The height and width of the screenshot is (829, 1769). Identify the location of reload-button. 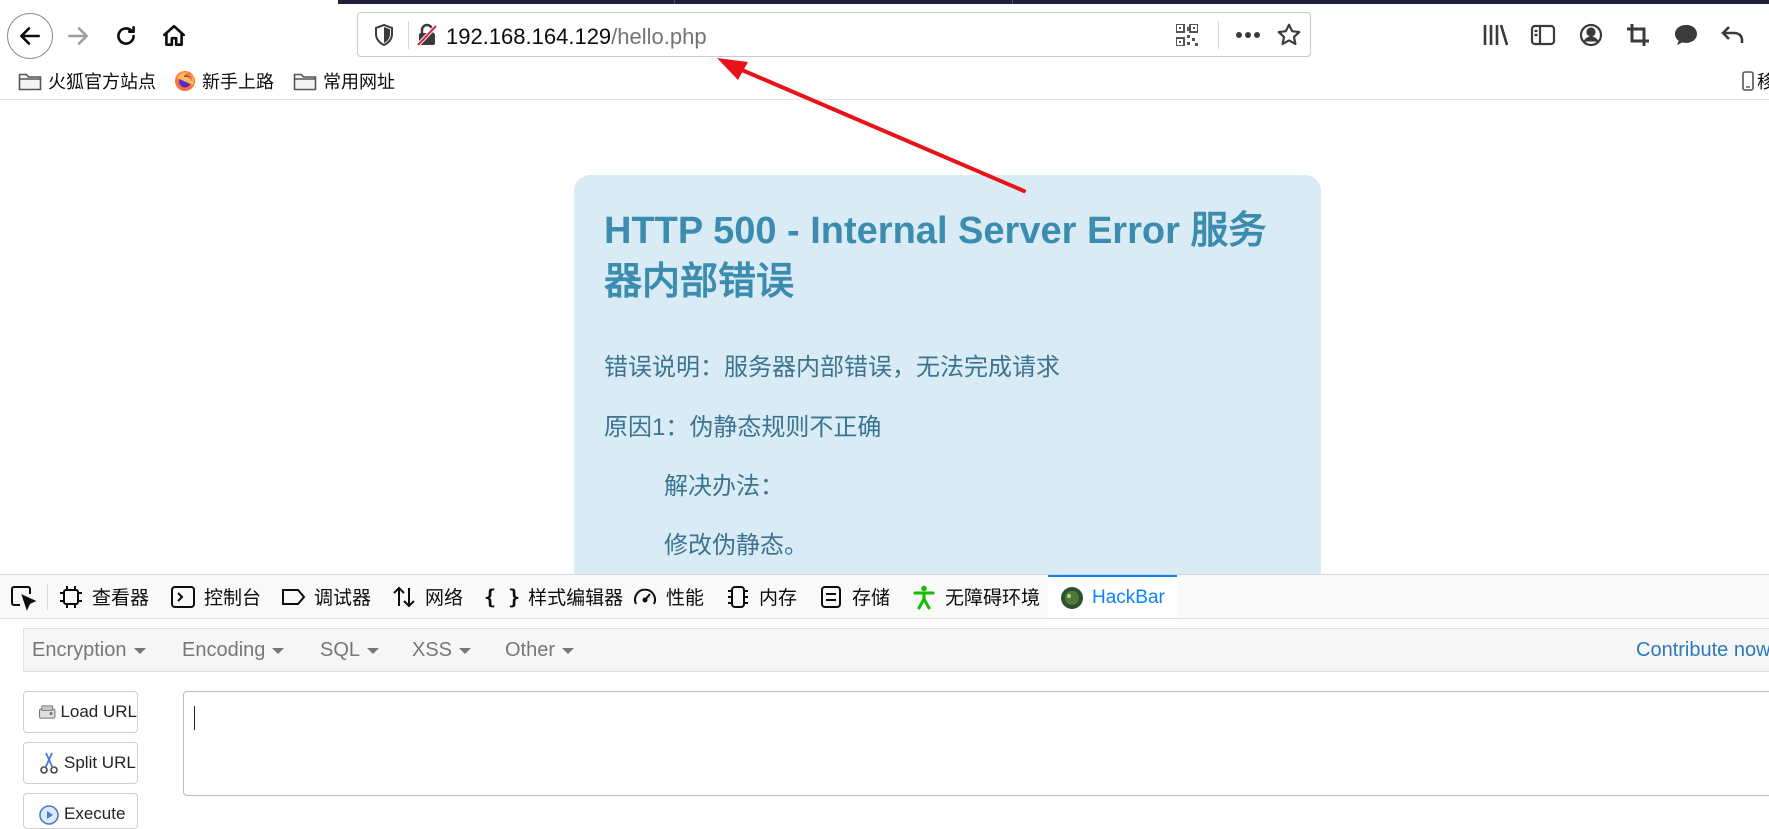
(126, 36).